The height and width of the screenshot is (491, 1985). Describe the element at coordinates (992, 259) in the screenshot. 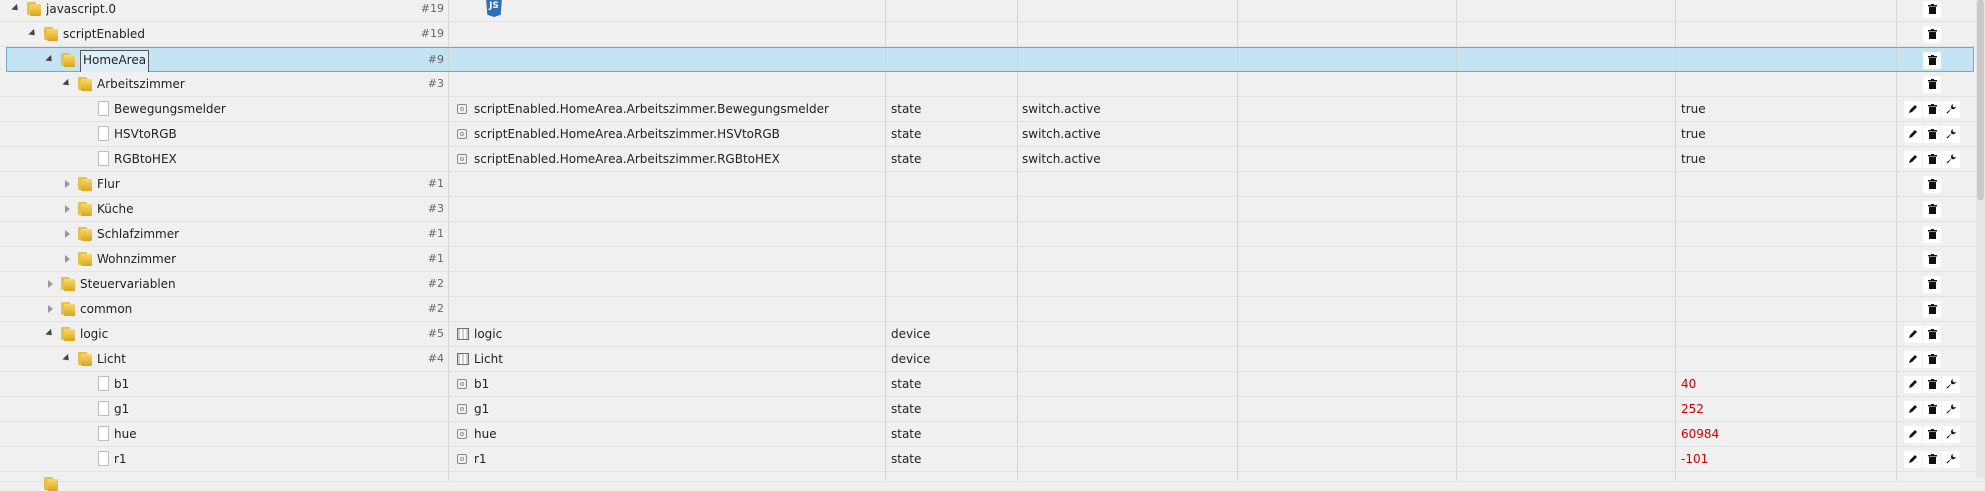

I see `tree-row: Wohnzimmer #1` at that location.